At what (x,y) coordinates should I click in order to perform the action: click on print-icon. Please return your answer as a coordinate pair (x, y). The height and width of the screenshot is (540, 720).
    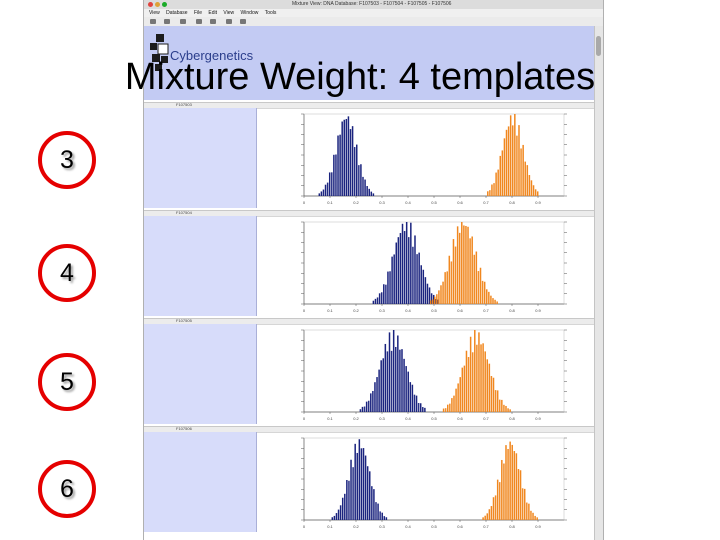
    Looking at the image, I should click on (167, 21).